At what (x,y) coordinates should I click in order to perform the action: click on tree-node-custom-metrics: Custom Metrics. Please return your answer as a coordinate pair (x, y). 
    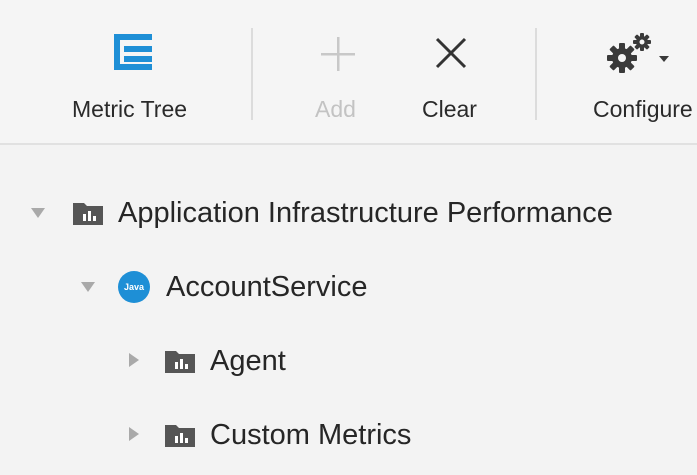
    Looking at the image, I should click on (348, 435).